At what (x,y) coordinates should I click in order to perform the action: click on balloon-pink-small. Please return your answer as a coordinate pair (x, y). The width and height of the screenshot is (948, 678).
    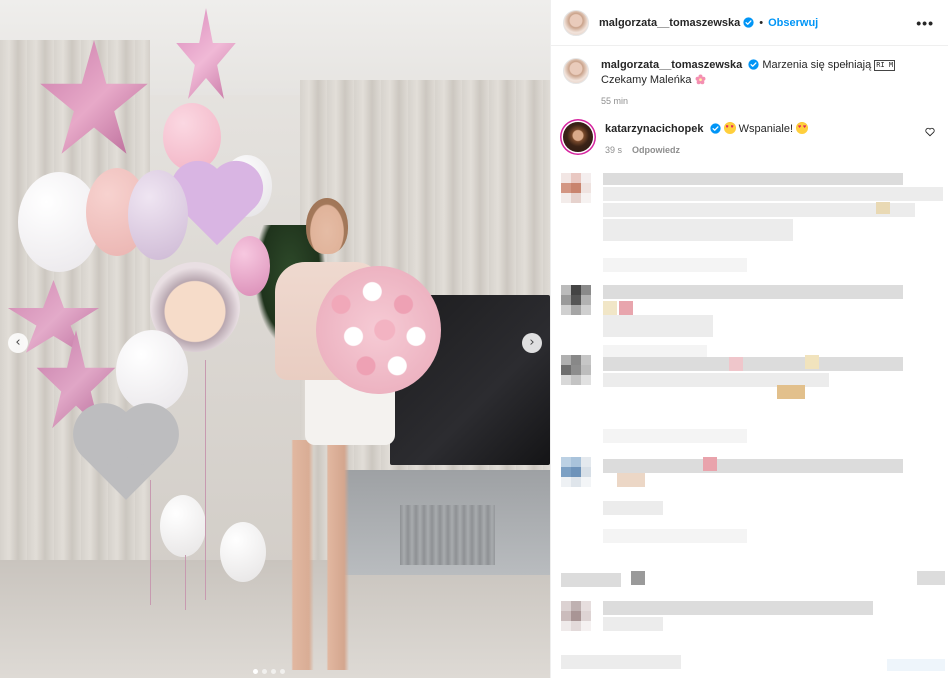
    Looking at the image, I should click on (250, 266).